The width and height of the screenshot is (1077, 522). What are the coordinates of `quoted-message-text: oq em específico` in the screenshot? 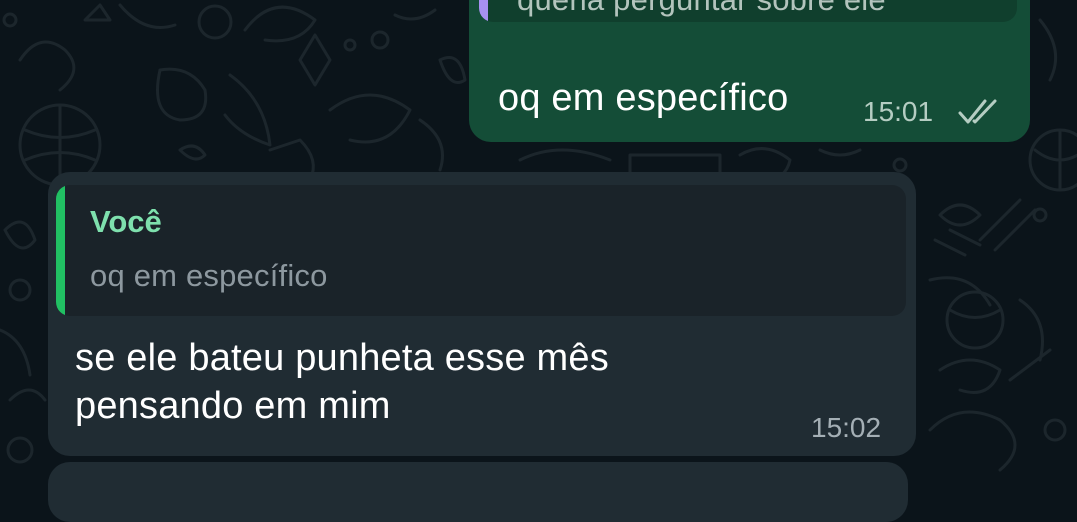 It's located at (209, 275).